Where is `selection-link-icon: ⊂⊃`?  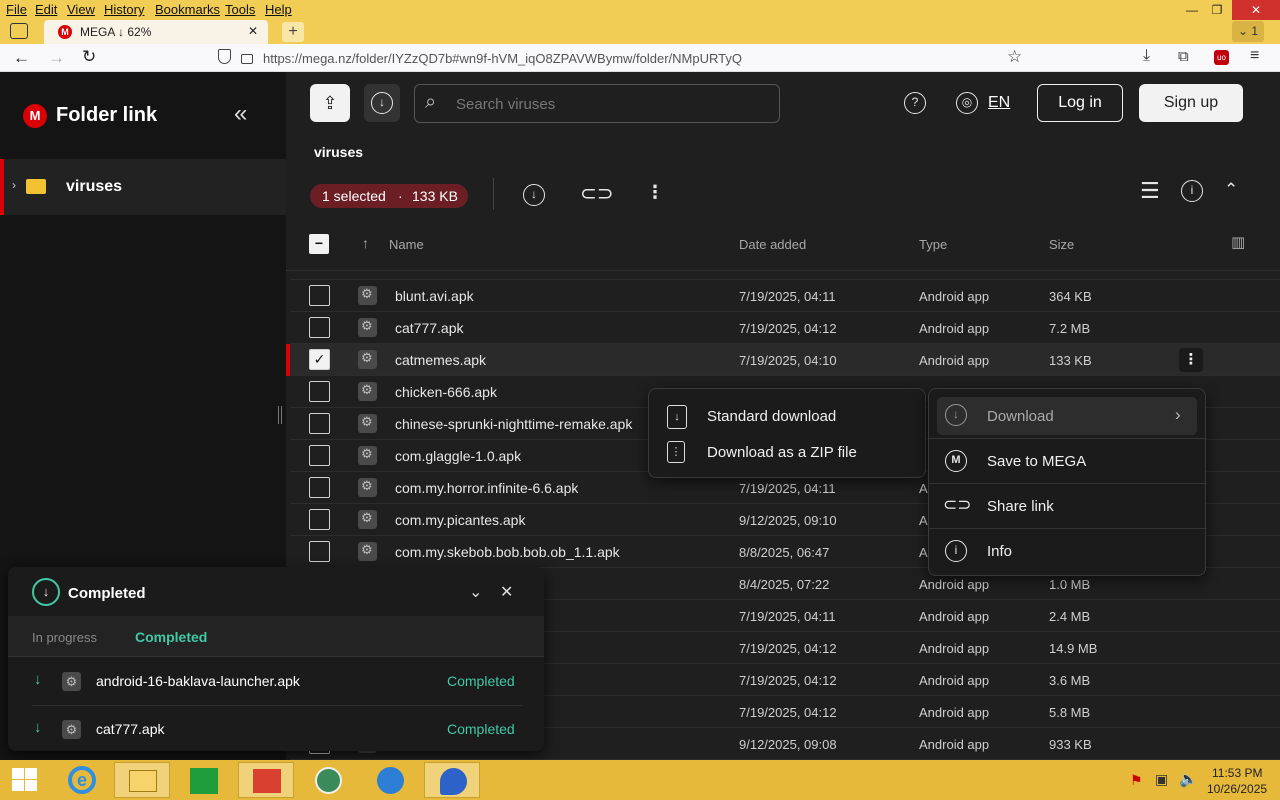 selection-link-icon: ⊂⊃ is located at coordinates (597, 193).